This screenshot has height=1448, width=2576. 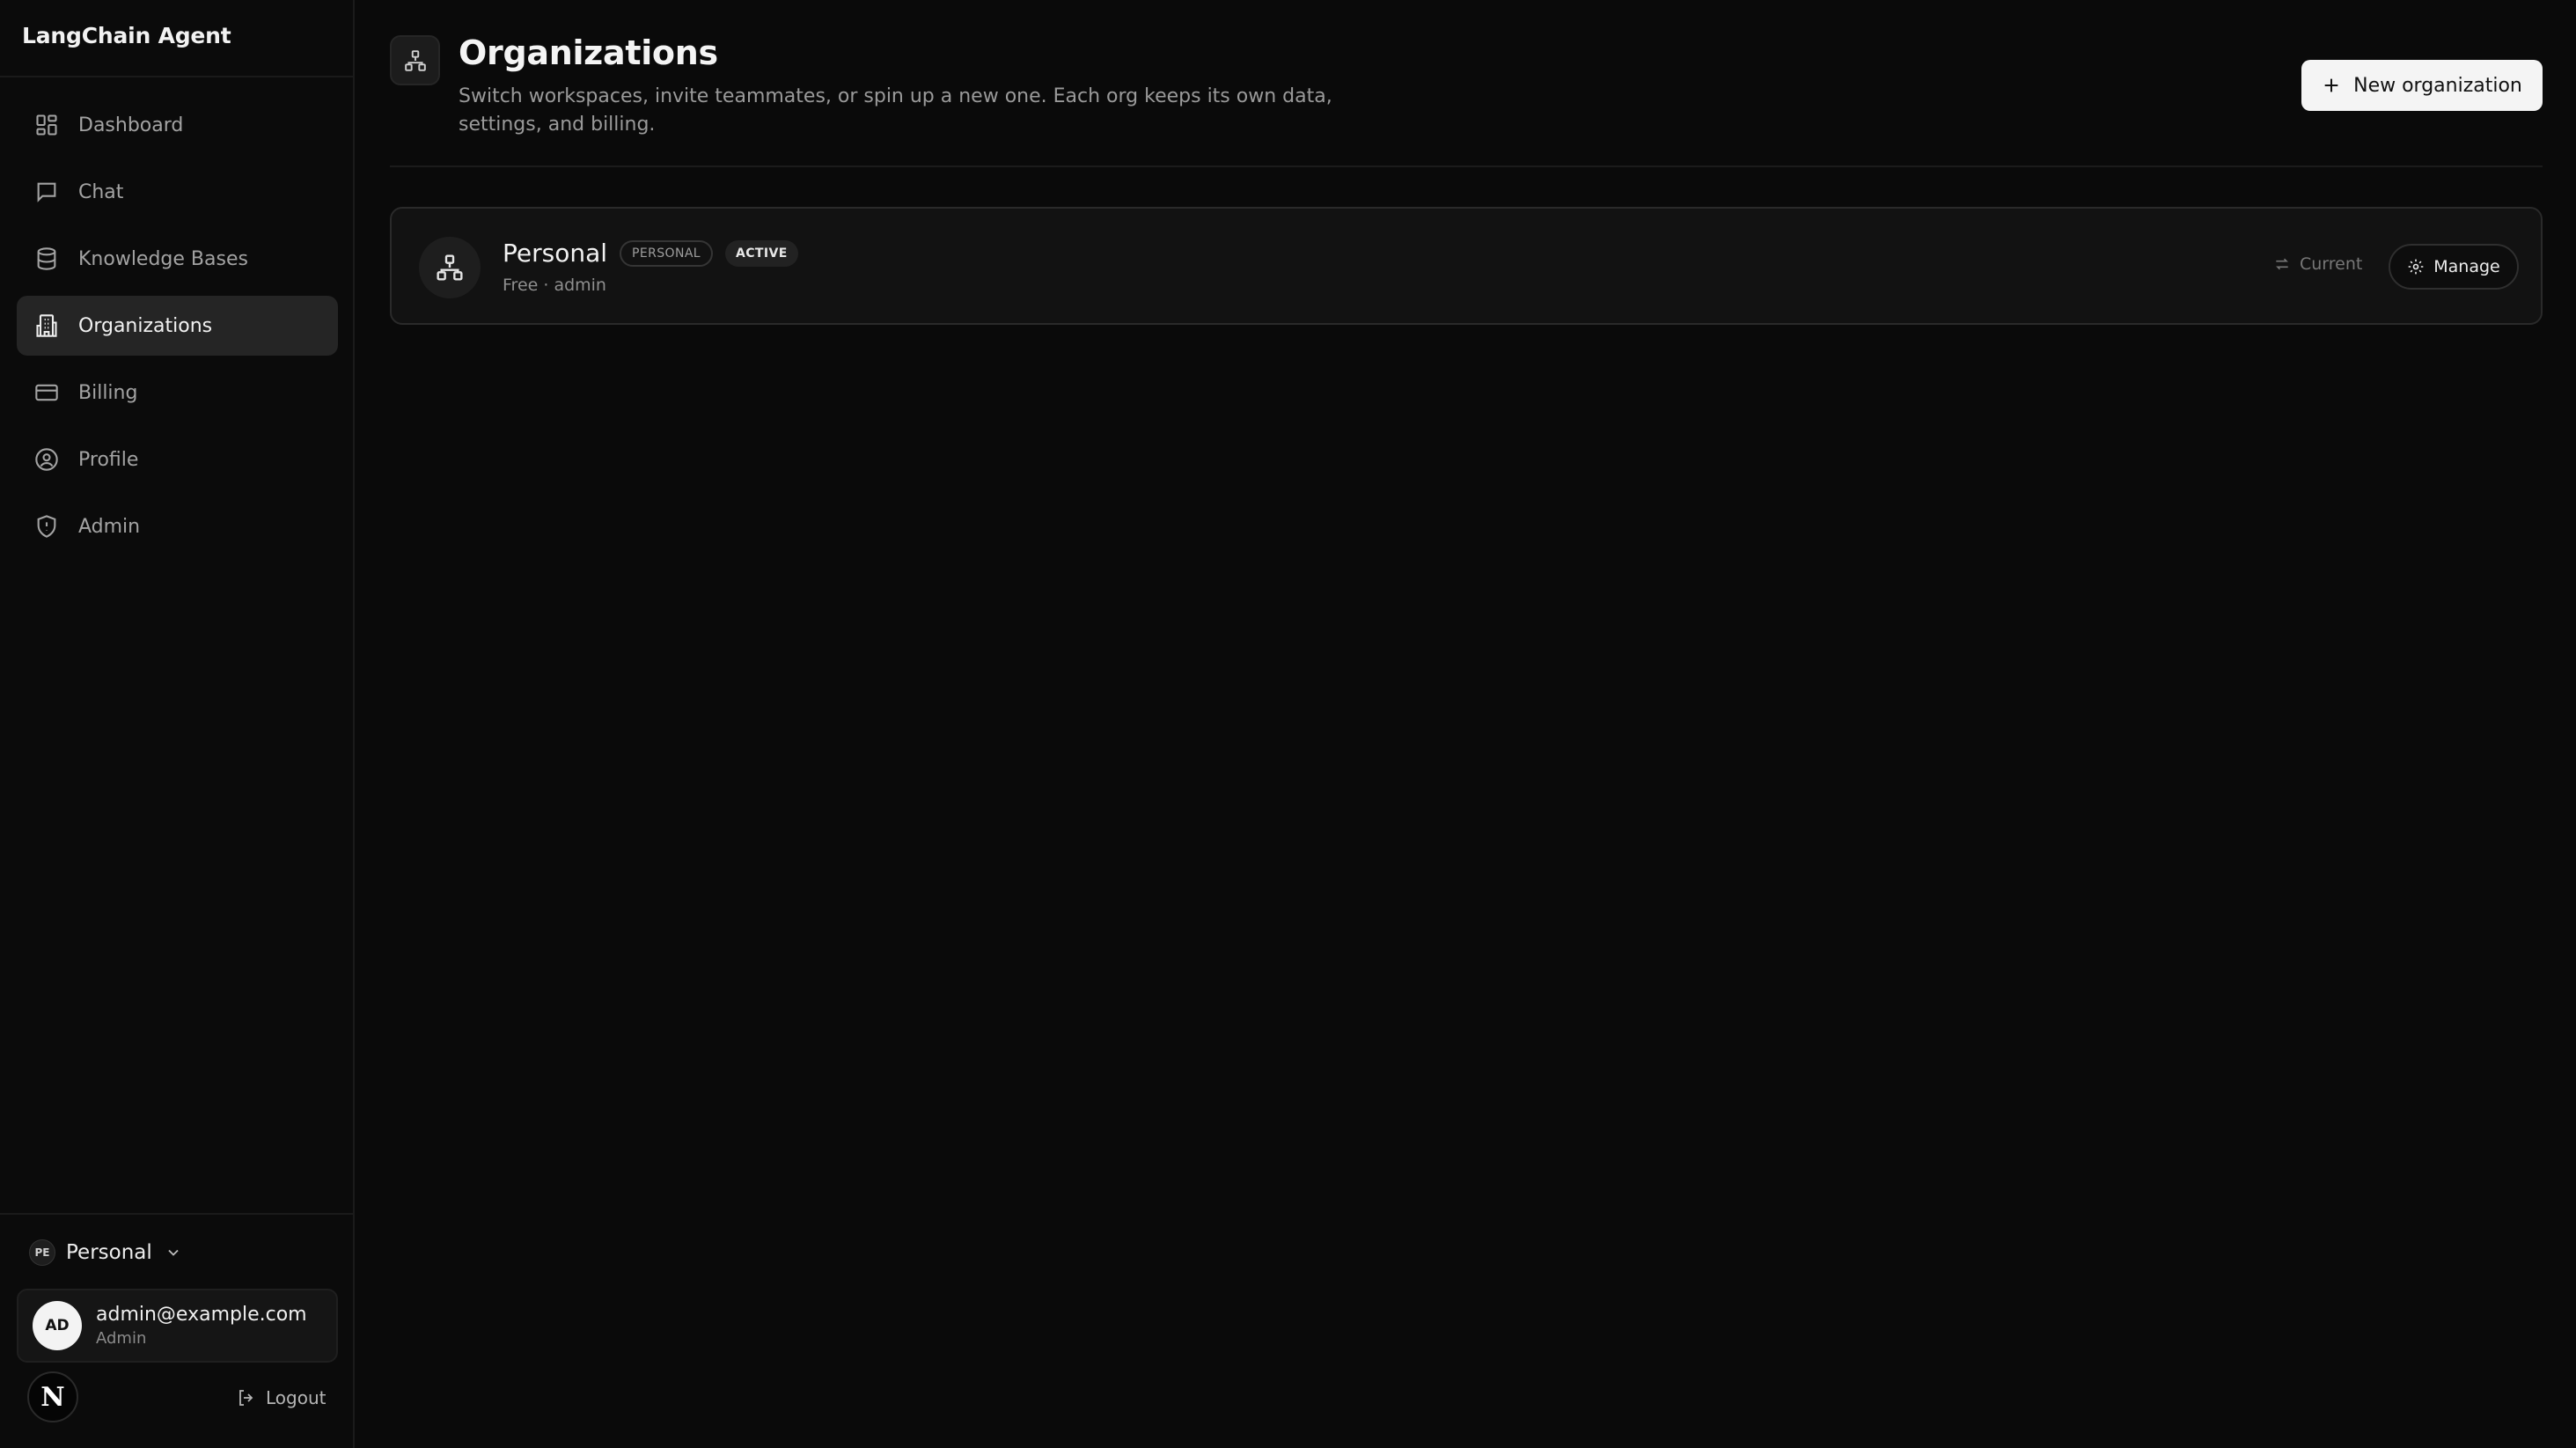 What do you see at coordinates (177, 459) in the screenshot?
I see `sidebar-item-profile: Profile` at bounding box center [177, 459].